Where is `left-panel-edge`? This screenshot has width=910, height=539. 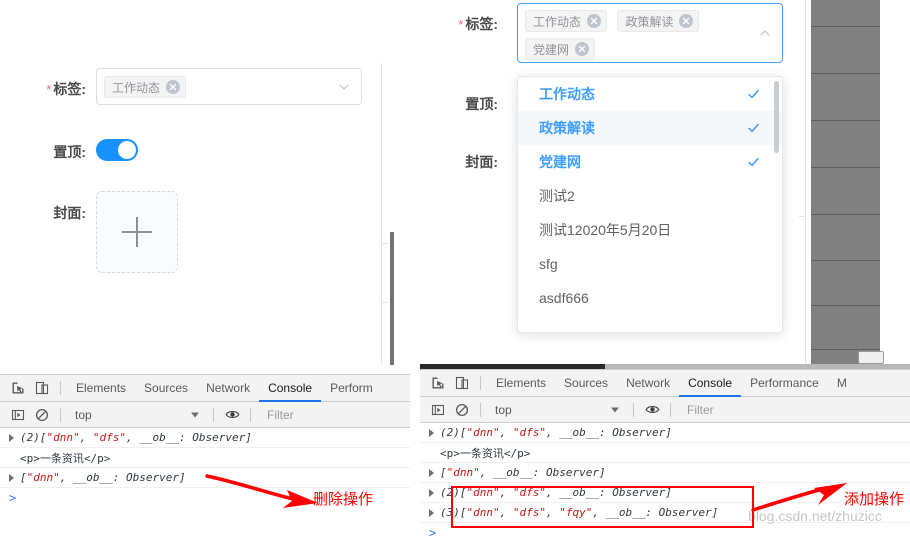
left-panel-edge is located at coordinates (381, 214).